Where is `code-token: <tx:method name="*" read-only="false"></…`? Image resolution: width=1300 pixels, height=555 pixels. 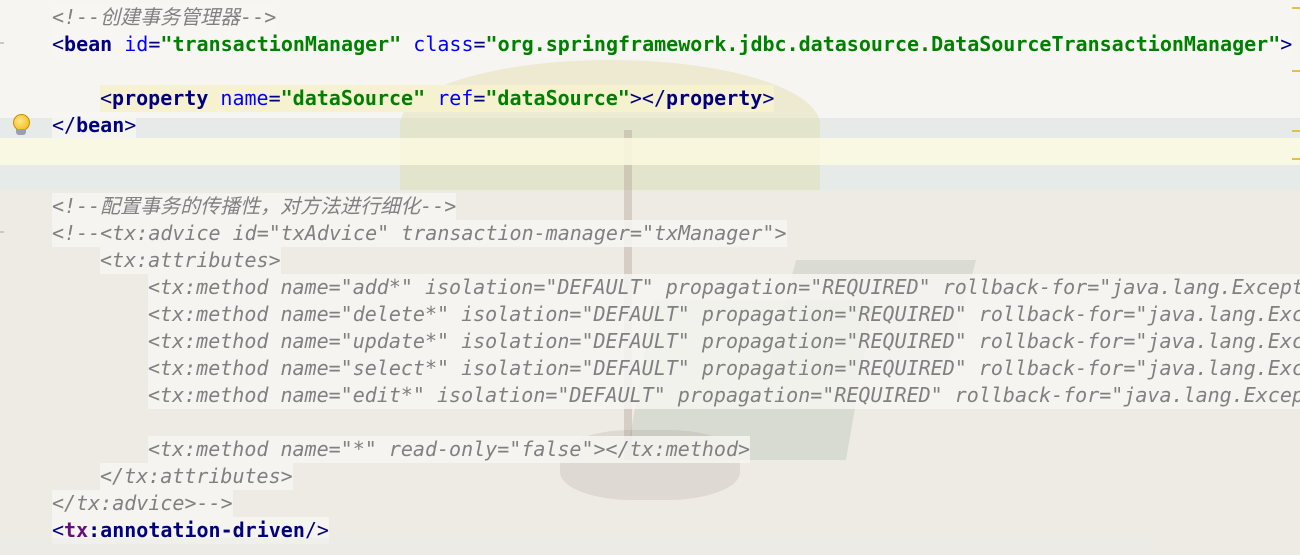 code-token: <tx:method name="*" read-only="false"></… is located at coordinates (449, 449).